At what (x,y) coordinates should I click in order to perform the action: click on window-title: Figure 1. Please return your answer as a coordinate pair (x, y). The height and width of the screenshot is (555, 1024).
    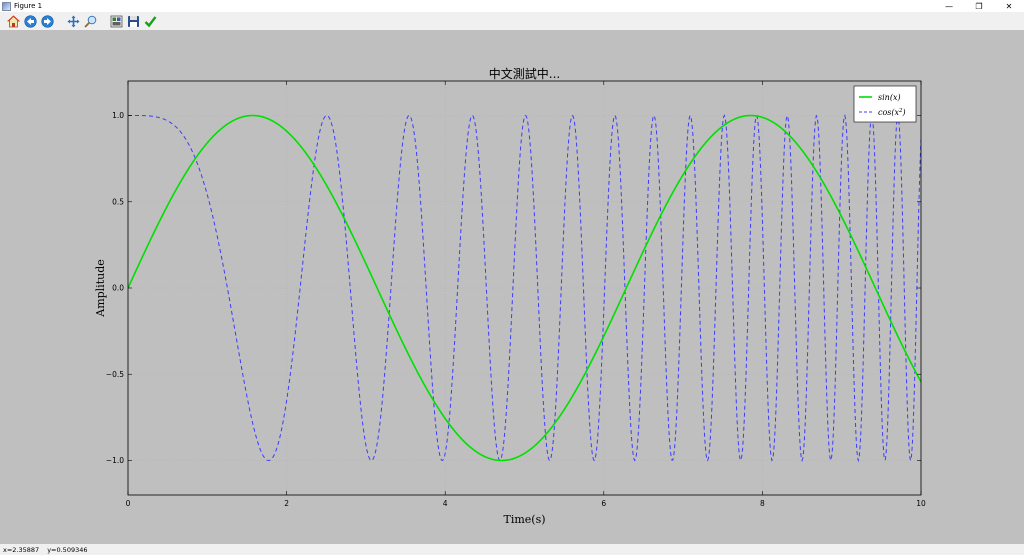
    Looking at the image, I should click on (28, 6).